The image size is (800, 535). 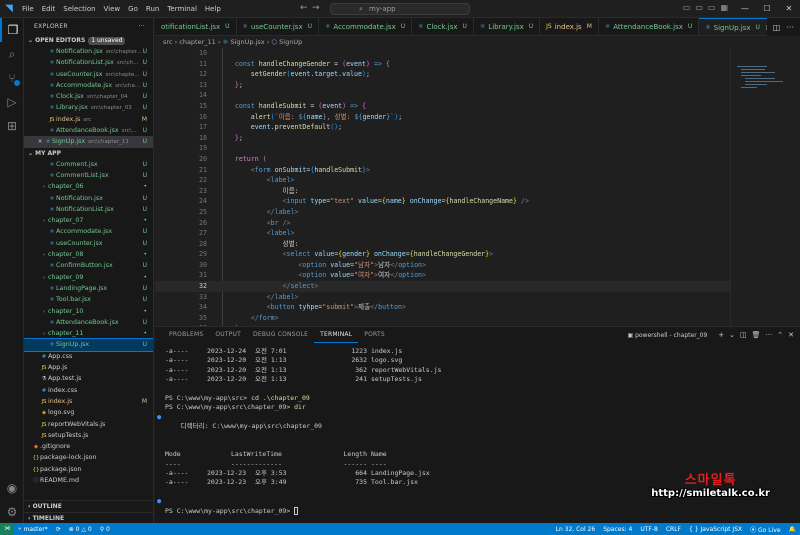 What do you see at coordinates (649, 26) in the screenshot?
I see `tab-attendancebook-jsx: ⚛ AttendanceBook.jsx U` at bounding box center [649, 26].